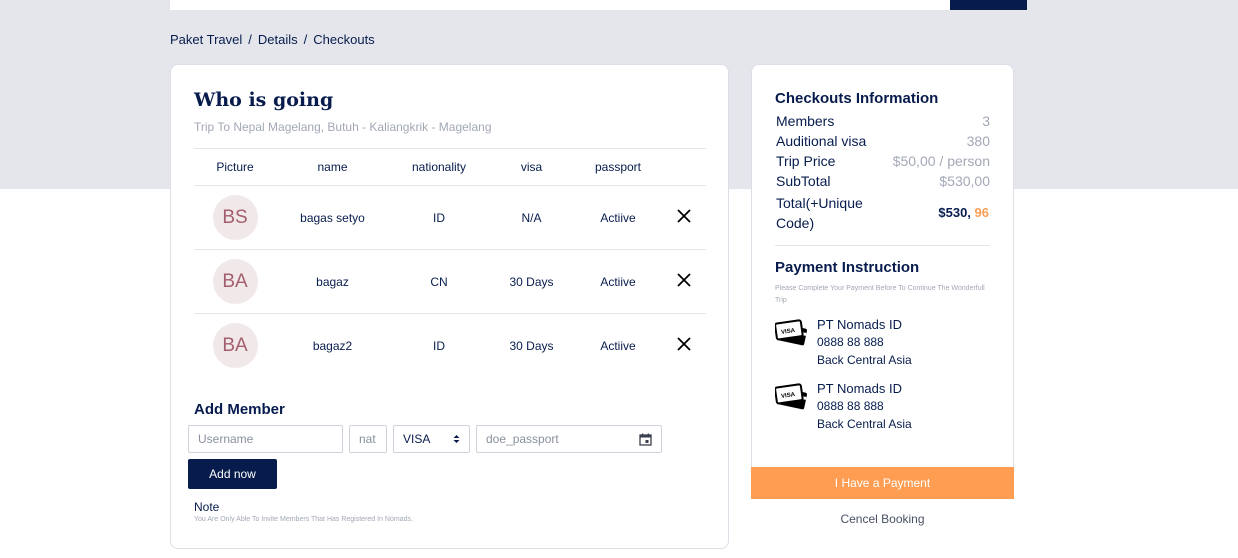 This screenshot has width=1238, height=558. I want to click on info-row-trip-price: Trip Price $50,00 / person, so click(883, 161).